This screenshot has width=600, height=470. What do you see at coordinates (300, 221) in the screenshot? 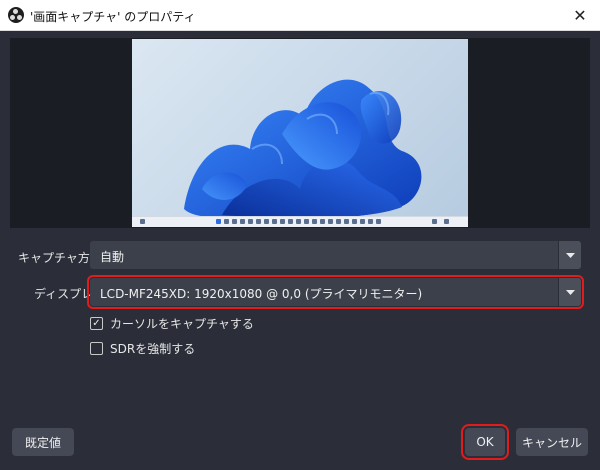
I see `preview-taskbar` at bounding box center [300, 221].